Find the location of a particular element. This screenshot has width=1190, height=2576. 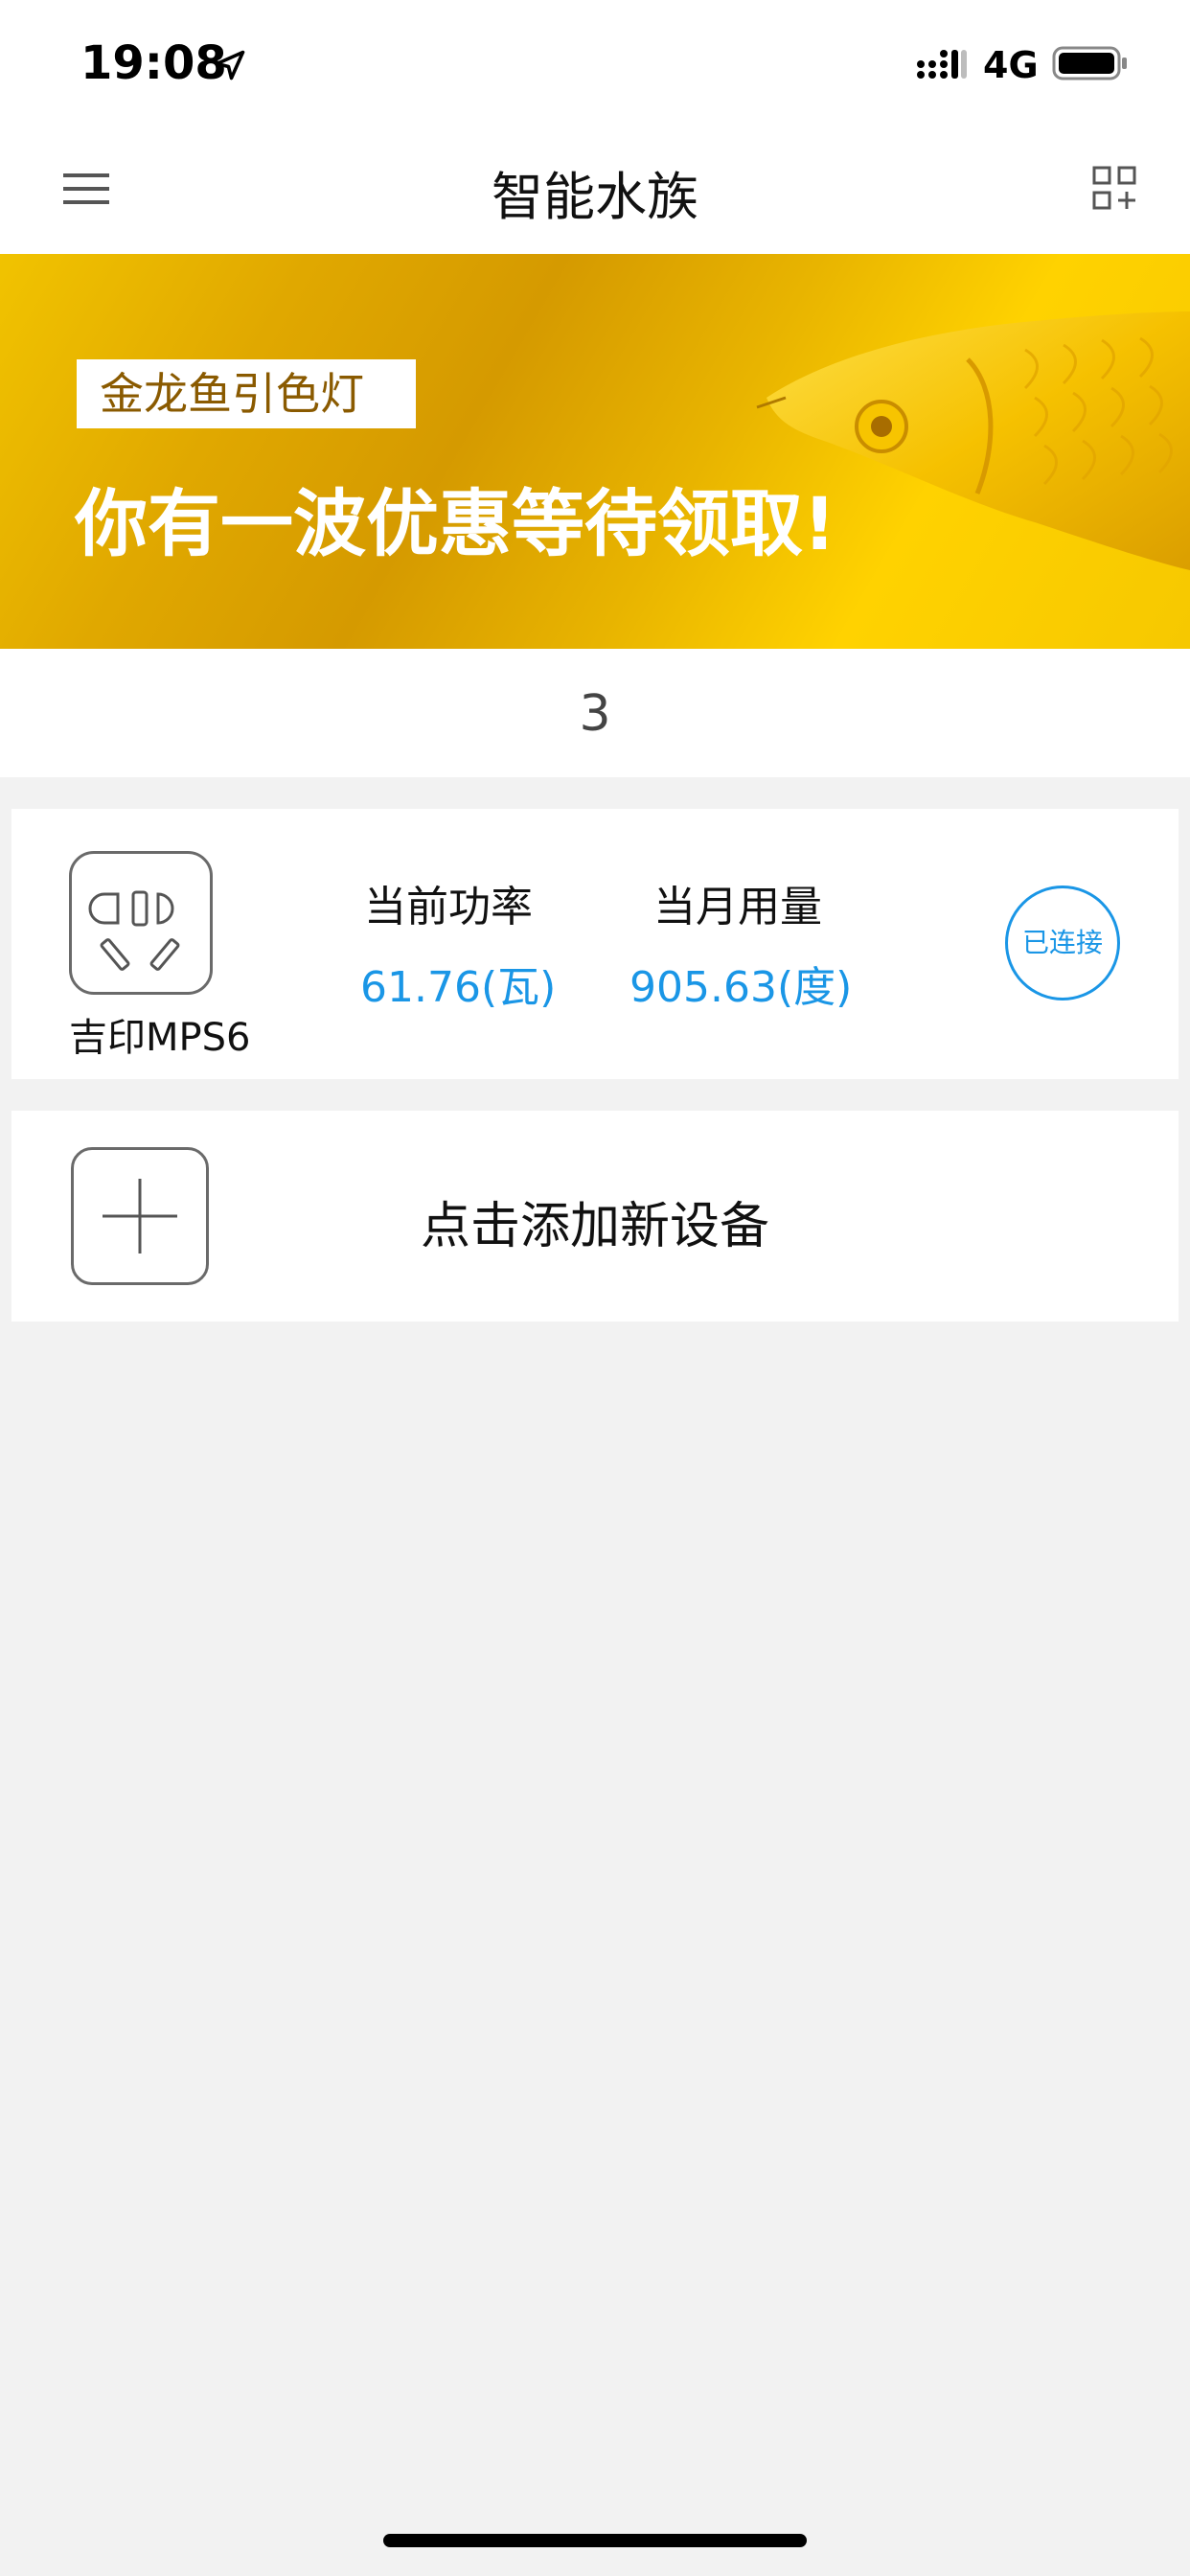

add-device-button: 点击添加新设备 is located at coordinates (595, 1216).